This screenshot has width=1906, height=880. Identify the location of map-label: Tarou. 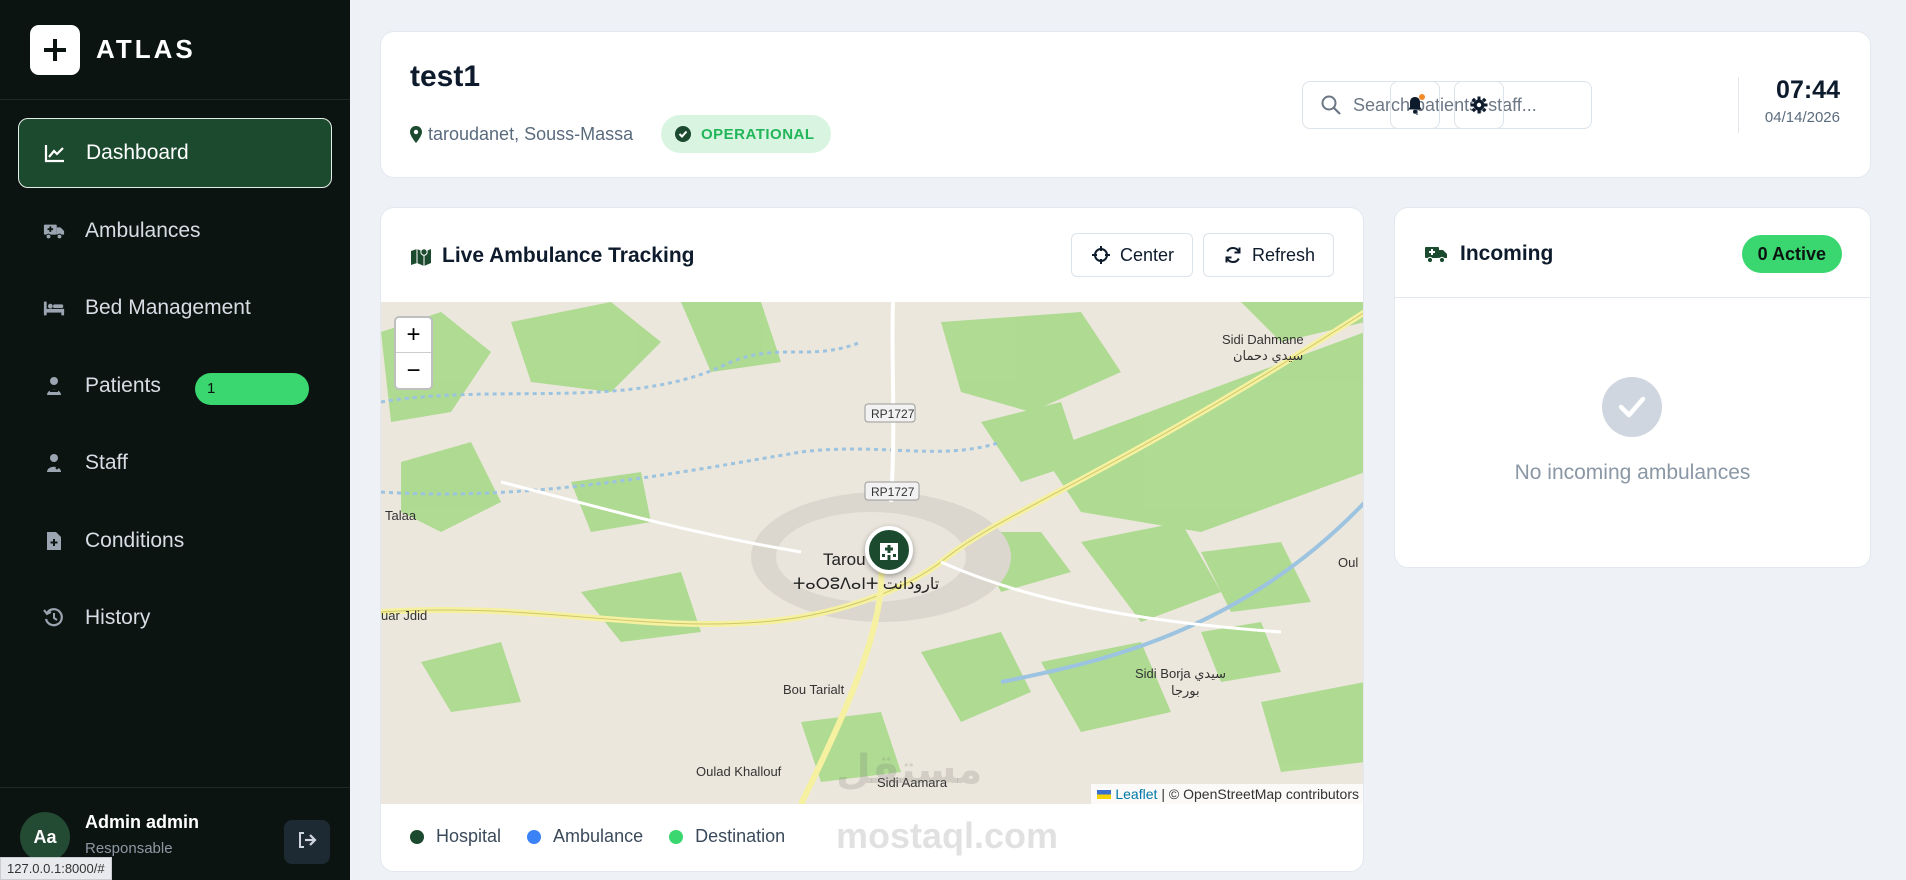
(844, 559).